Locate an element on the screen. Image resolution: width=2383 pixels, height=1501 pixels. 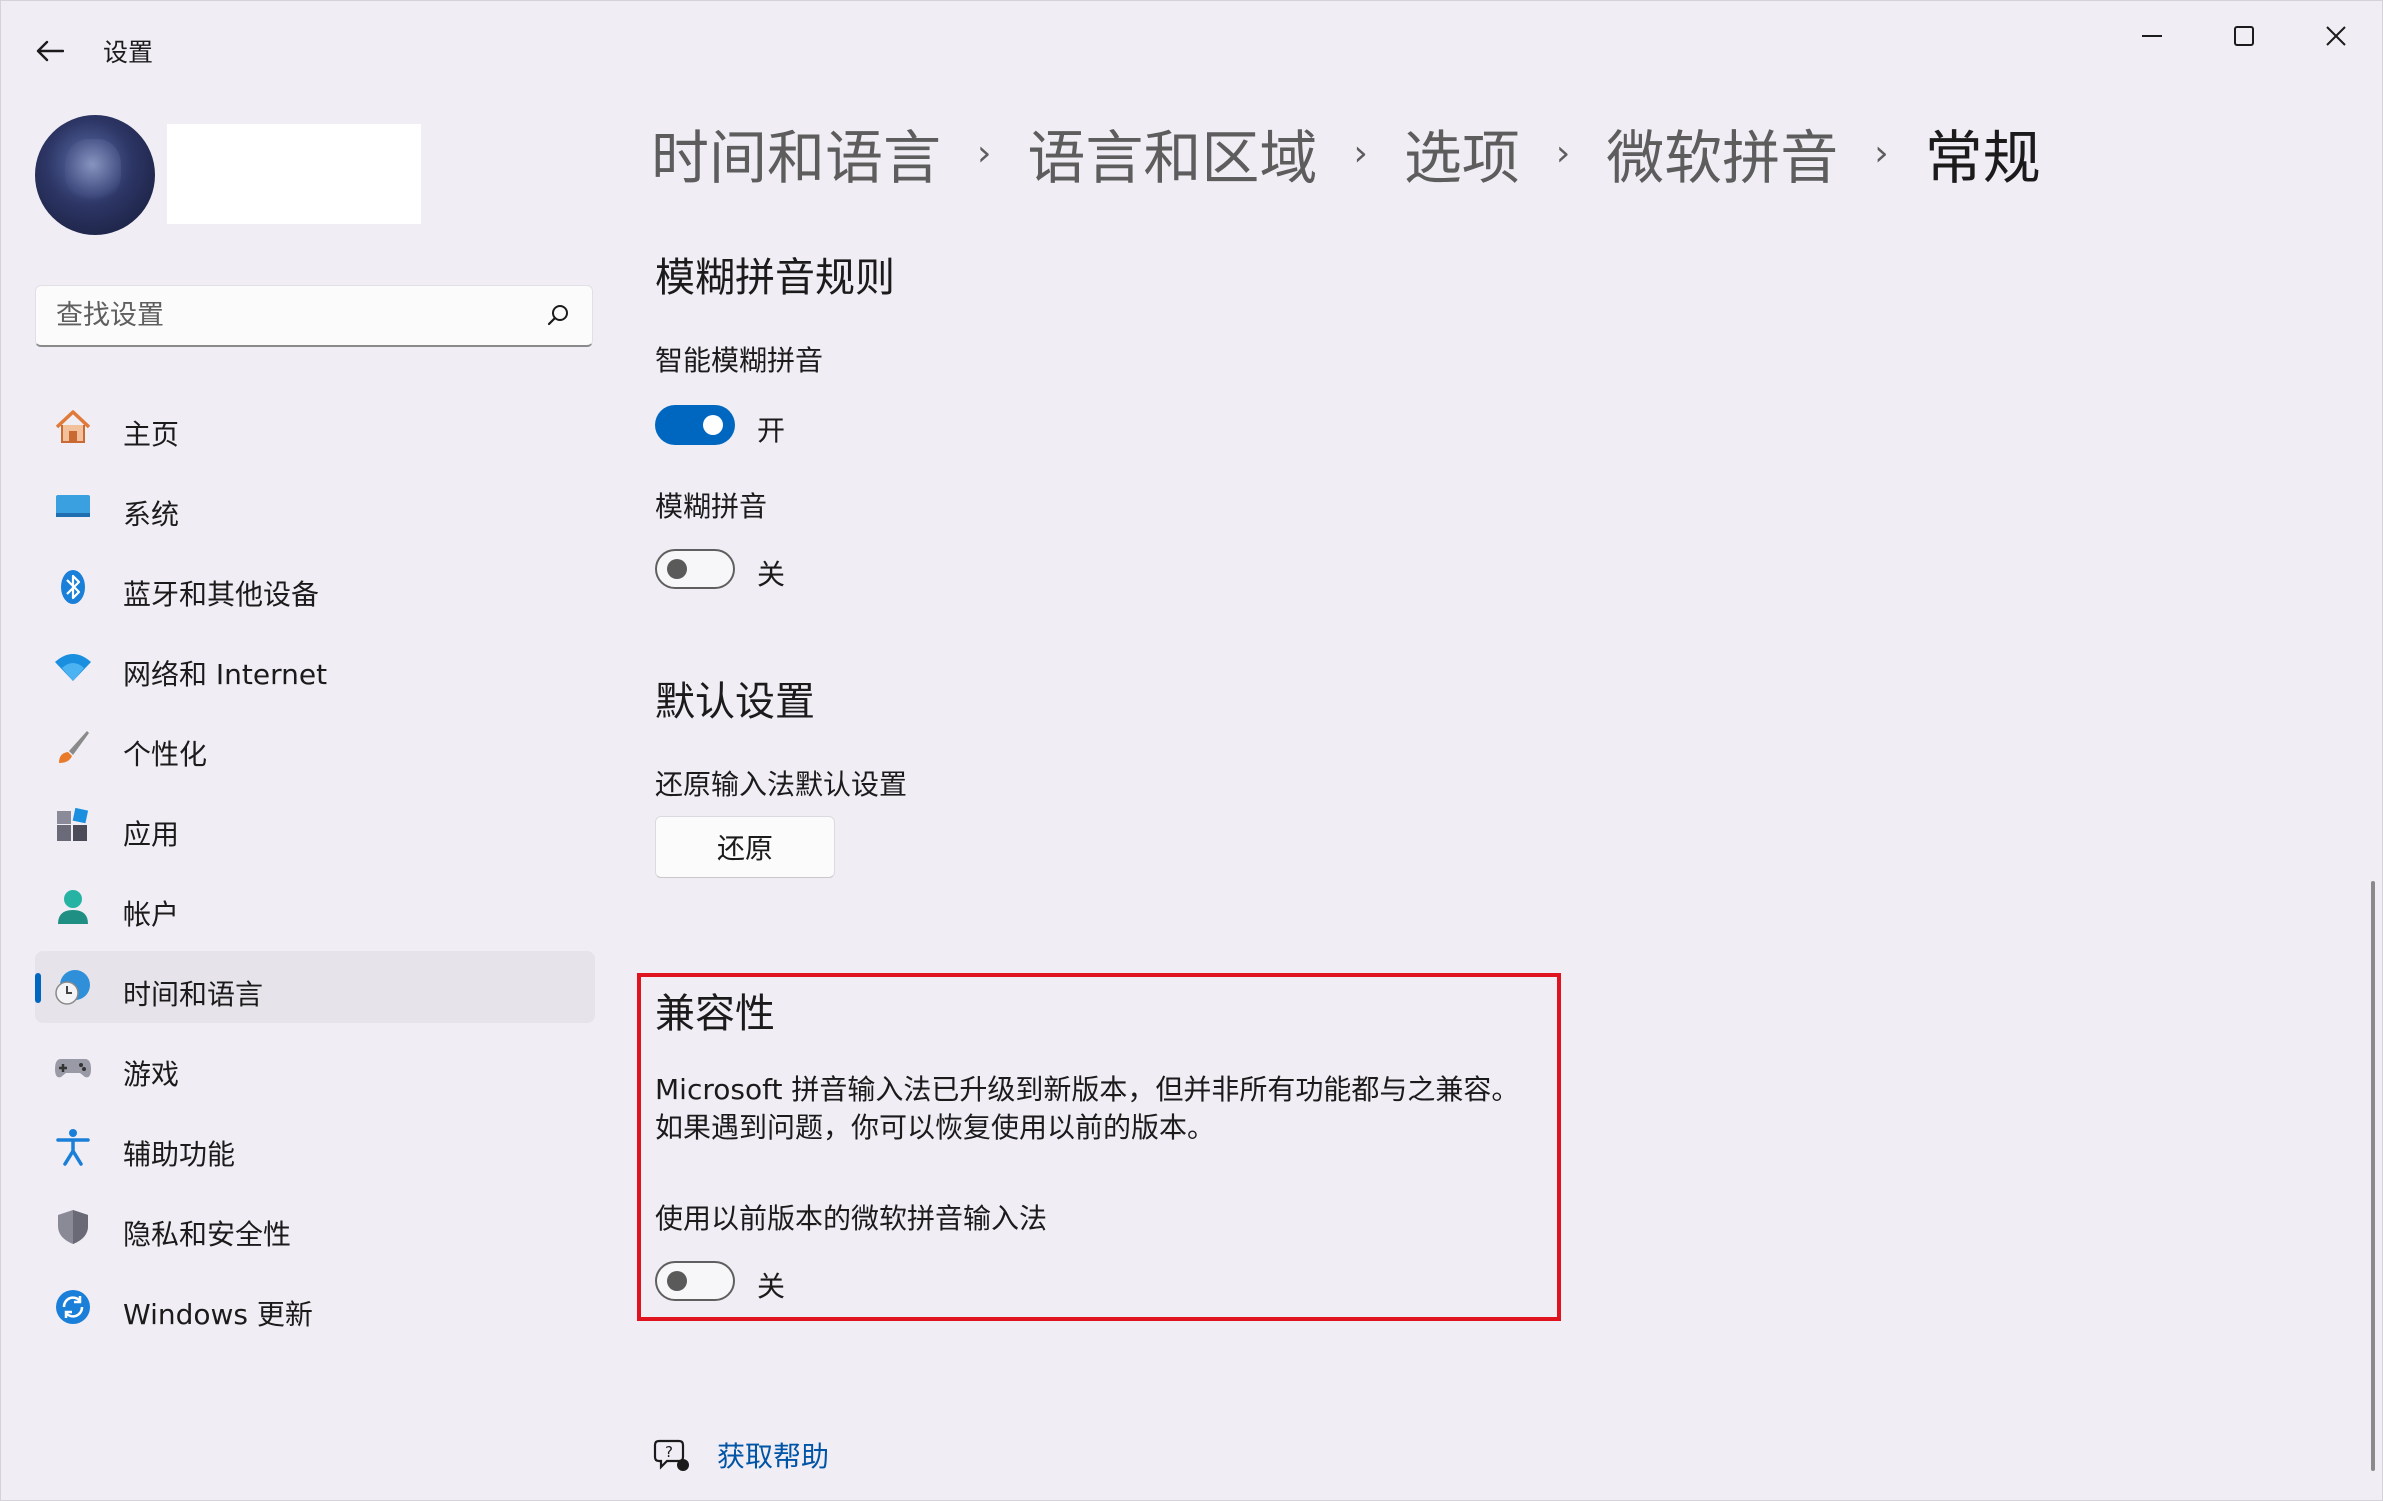
minimize-icon is located at coordinates (2152, 36).